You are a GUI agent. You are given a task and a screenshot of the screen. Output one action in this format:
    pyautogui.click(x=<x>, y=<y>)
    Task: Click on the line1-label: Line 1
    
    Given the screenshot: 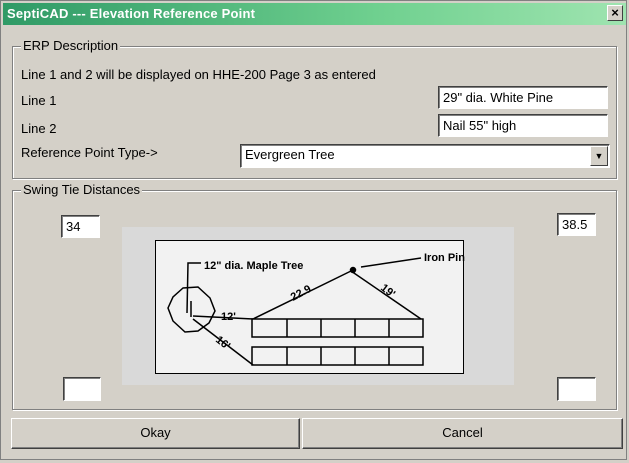 What is the action you would take?
    pyautogui.click(x=39, y=100)
    